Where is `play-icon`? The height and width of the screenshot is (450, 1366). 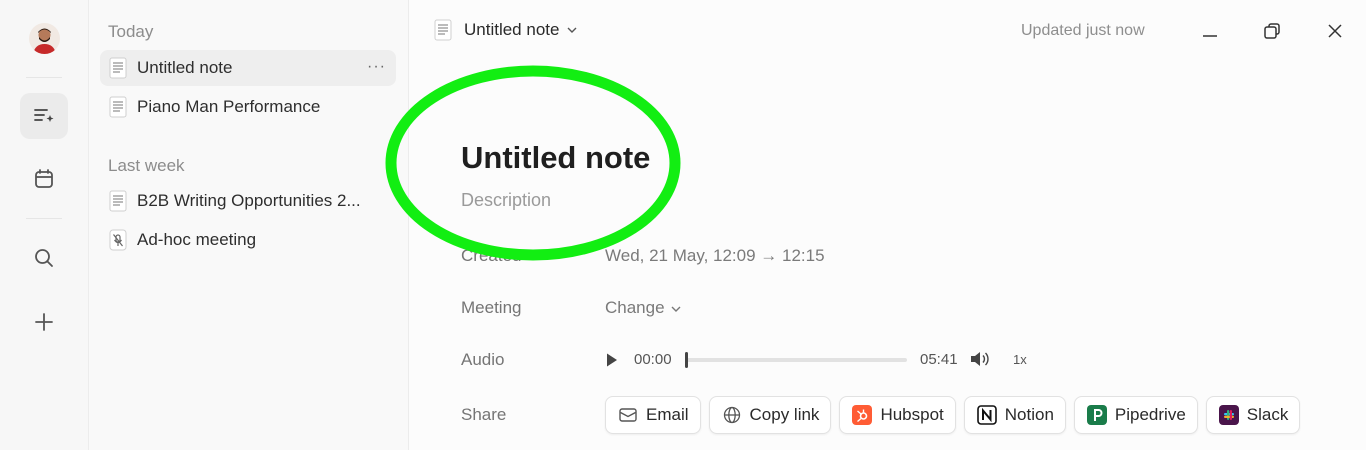
play-icon is located at coordinates (612, 362).